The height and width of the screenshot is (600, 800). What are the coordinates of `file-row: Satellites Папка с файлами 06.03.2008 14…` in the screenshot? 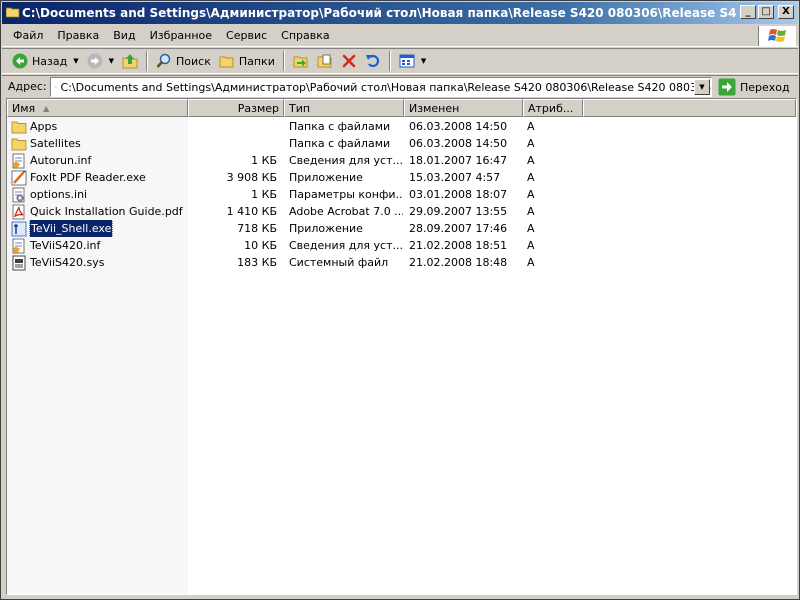 It's located at (401, 143).